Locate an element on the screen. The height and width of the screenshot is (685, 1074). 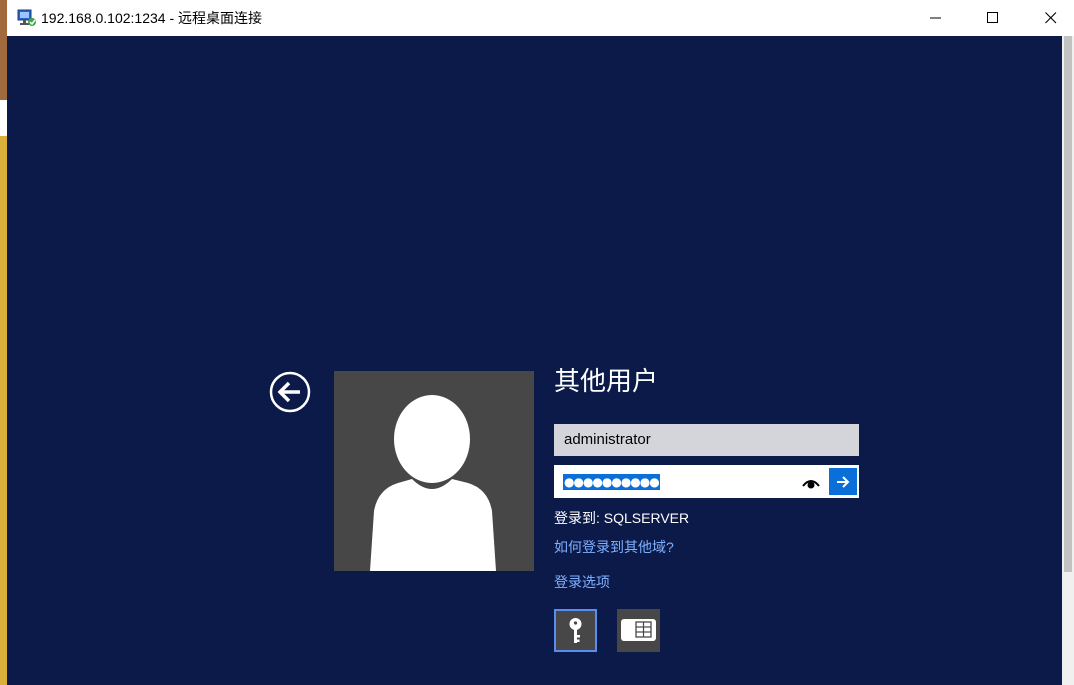
maximize-button is located at coordinates (993, 18).